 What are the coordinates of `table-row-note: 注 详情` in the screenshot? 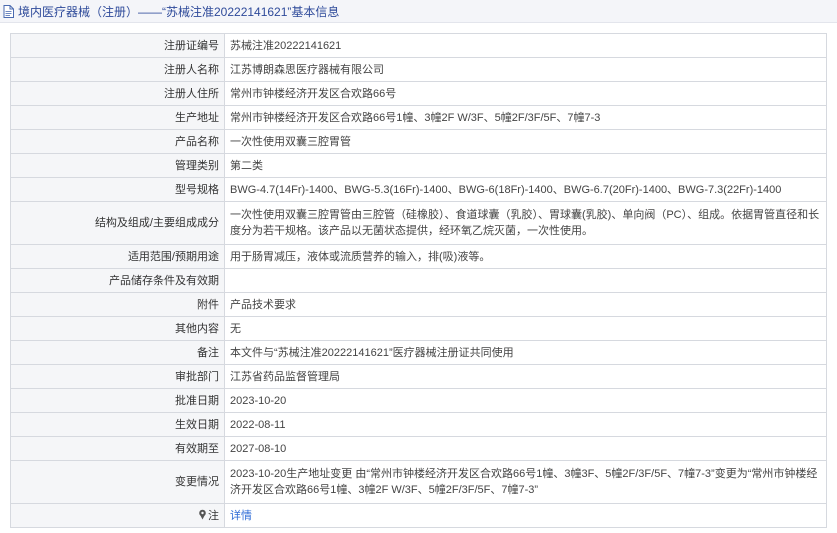 It's located at (418, 515).